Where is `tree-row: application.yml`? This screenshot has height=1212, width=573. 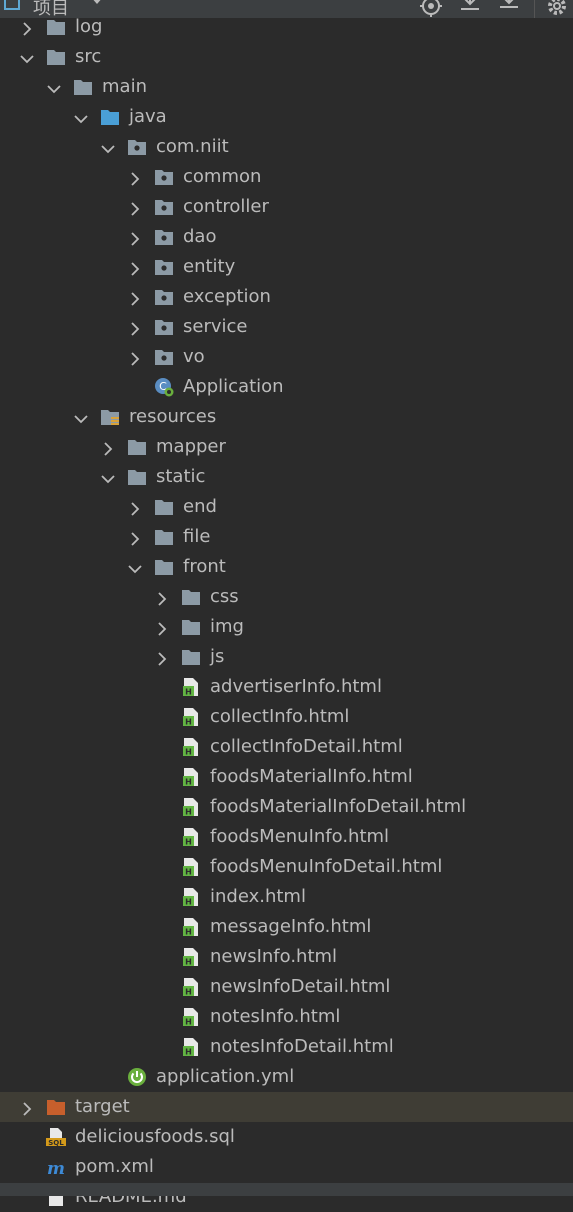 tree-row: application.yml is located at coordinates (286, 1077).